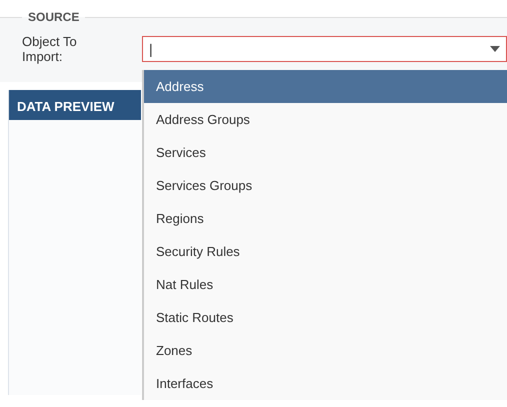 This screenshot has width=507, height=407. I want to click on dropdown-option: Services Groups, so click(325, 185).